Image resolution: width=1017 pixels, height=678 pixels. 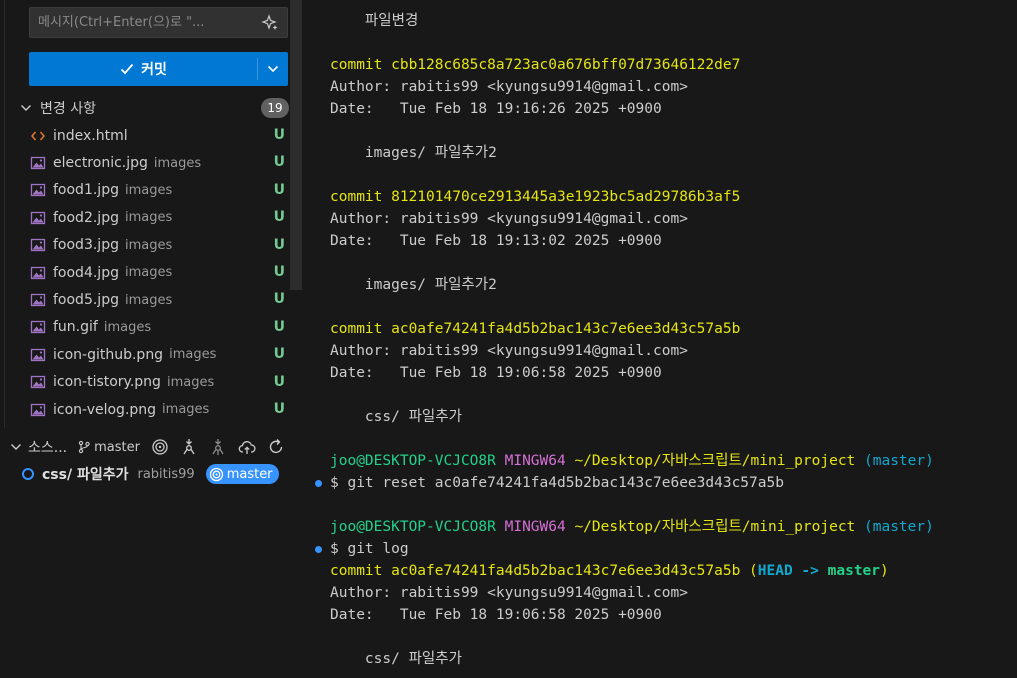 I want to click on ref-paren: ), so click(x=884, y=571).